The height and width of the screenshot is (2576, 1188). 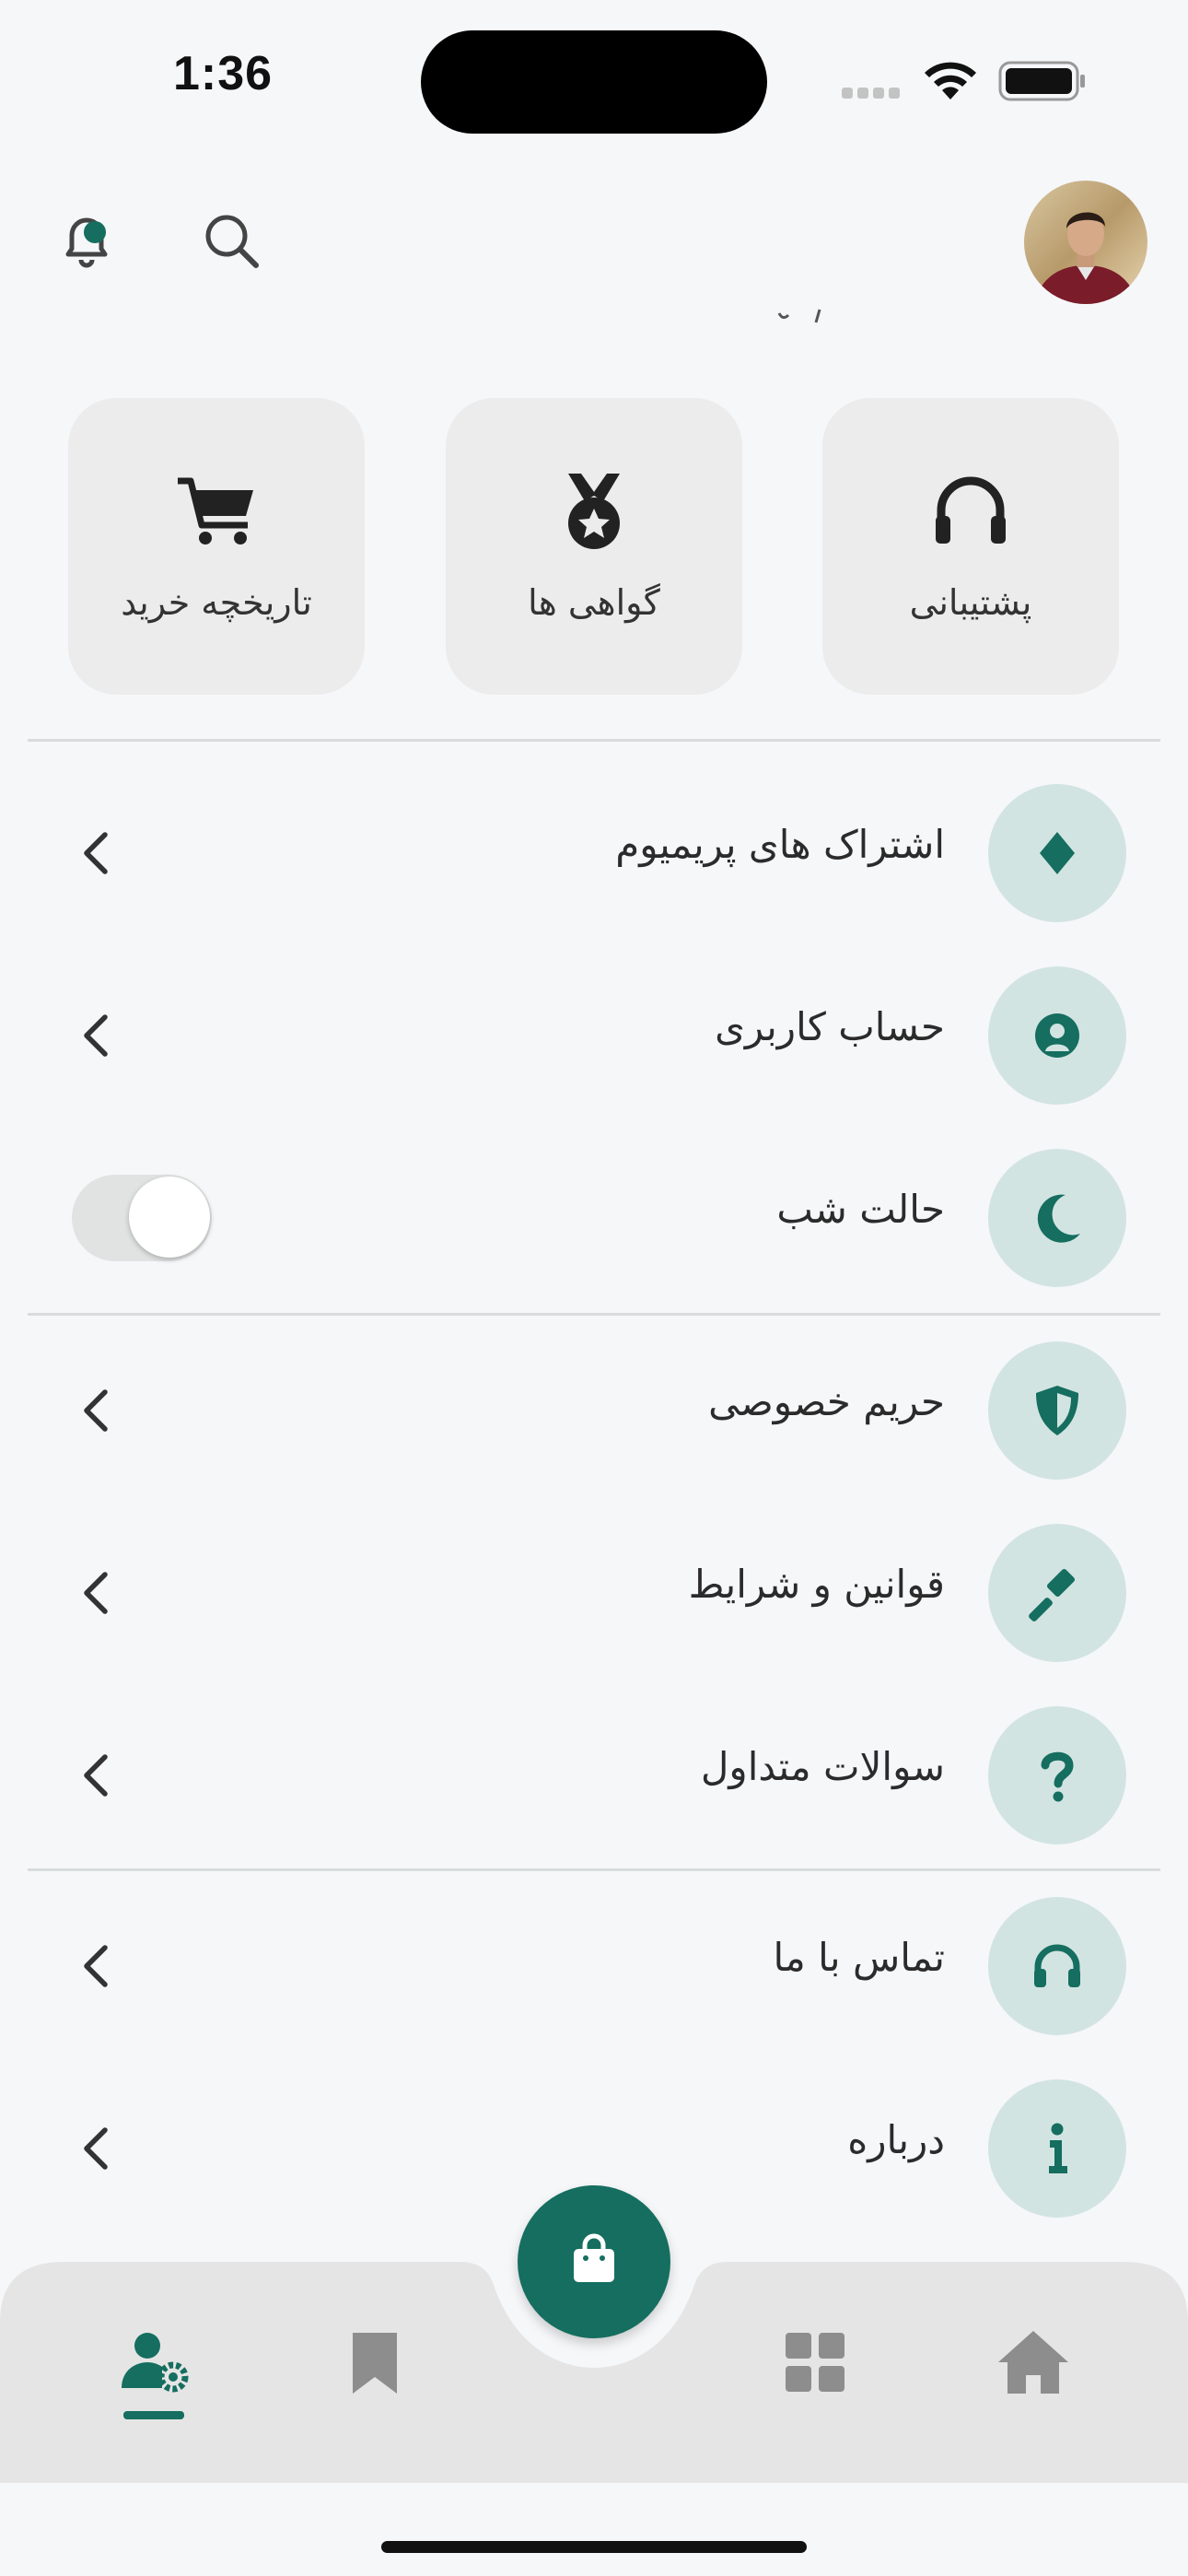 What do you see at coordinates (594, 1218) in the screenshot?
I see `menu-item-dark-mode: حالت شب` at bounding box center [594, 1218].